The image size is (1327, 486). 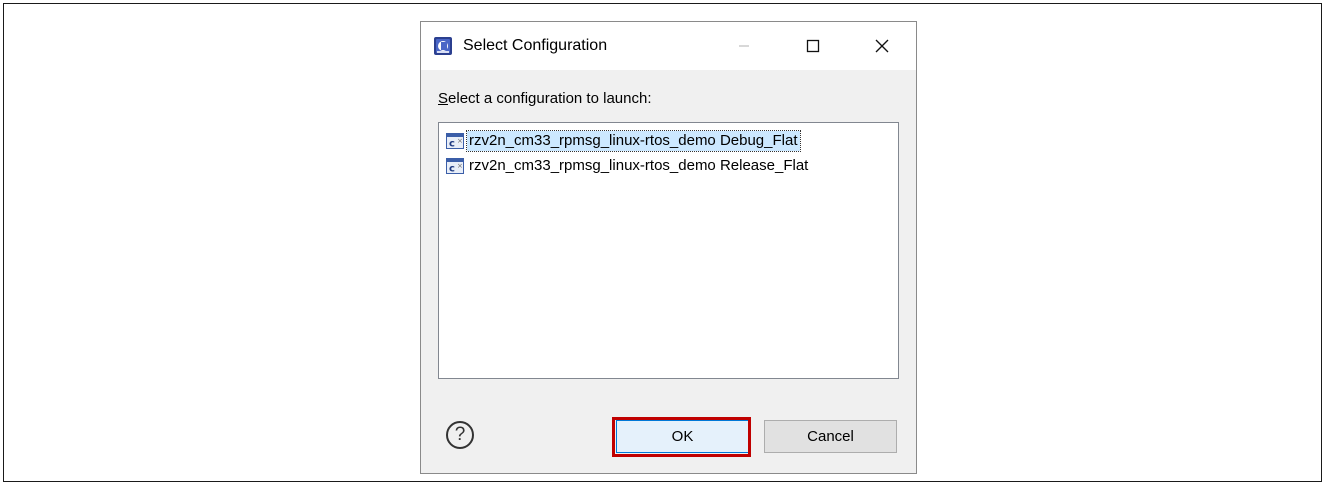 What do you see at coordinates (550, 98) in the screenshot?
I see `prompt-text: elect a configuration to launch:` at bounding box center [550, 98].